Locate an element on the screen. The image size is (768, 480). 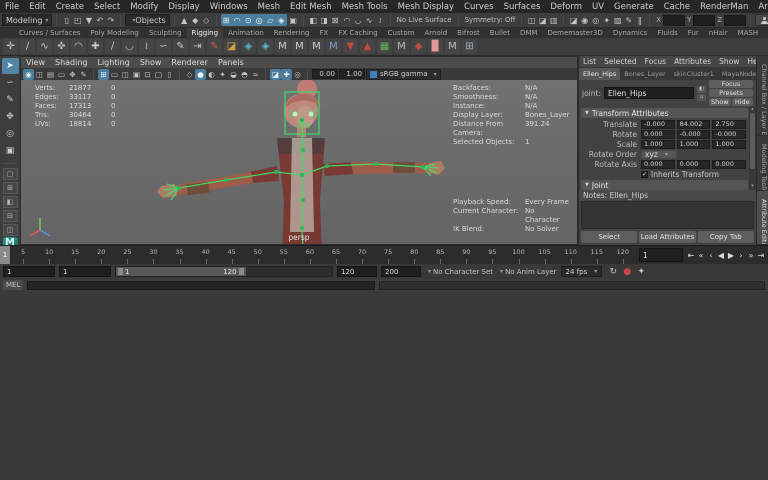
attr-field: 84.002 is located at coordinates (693, 124).